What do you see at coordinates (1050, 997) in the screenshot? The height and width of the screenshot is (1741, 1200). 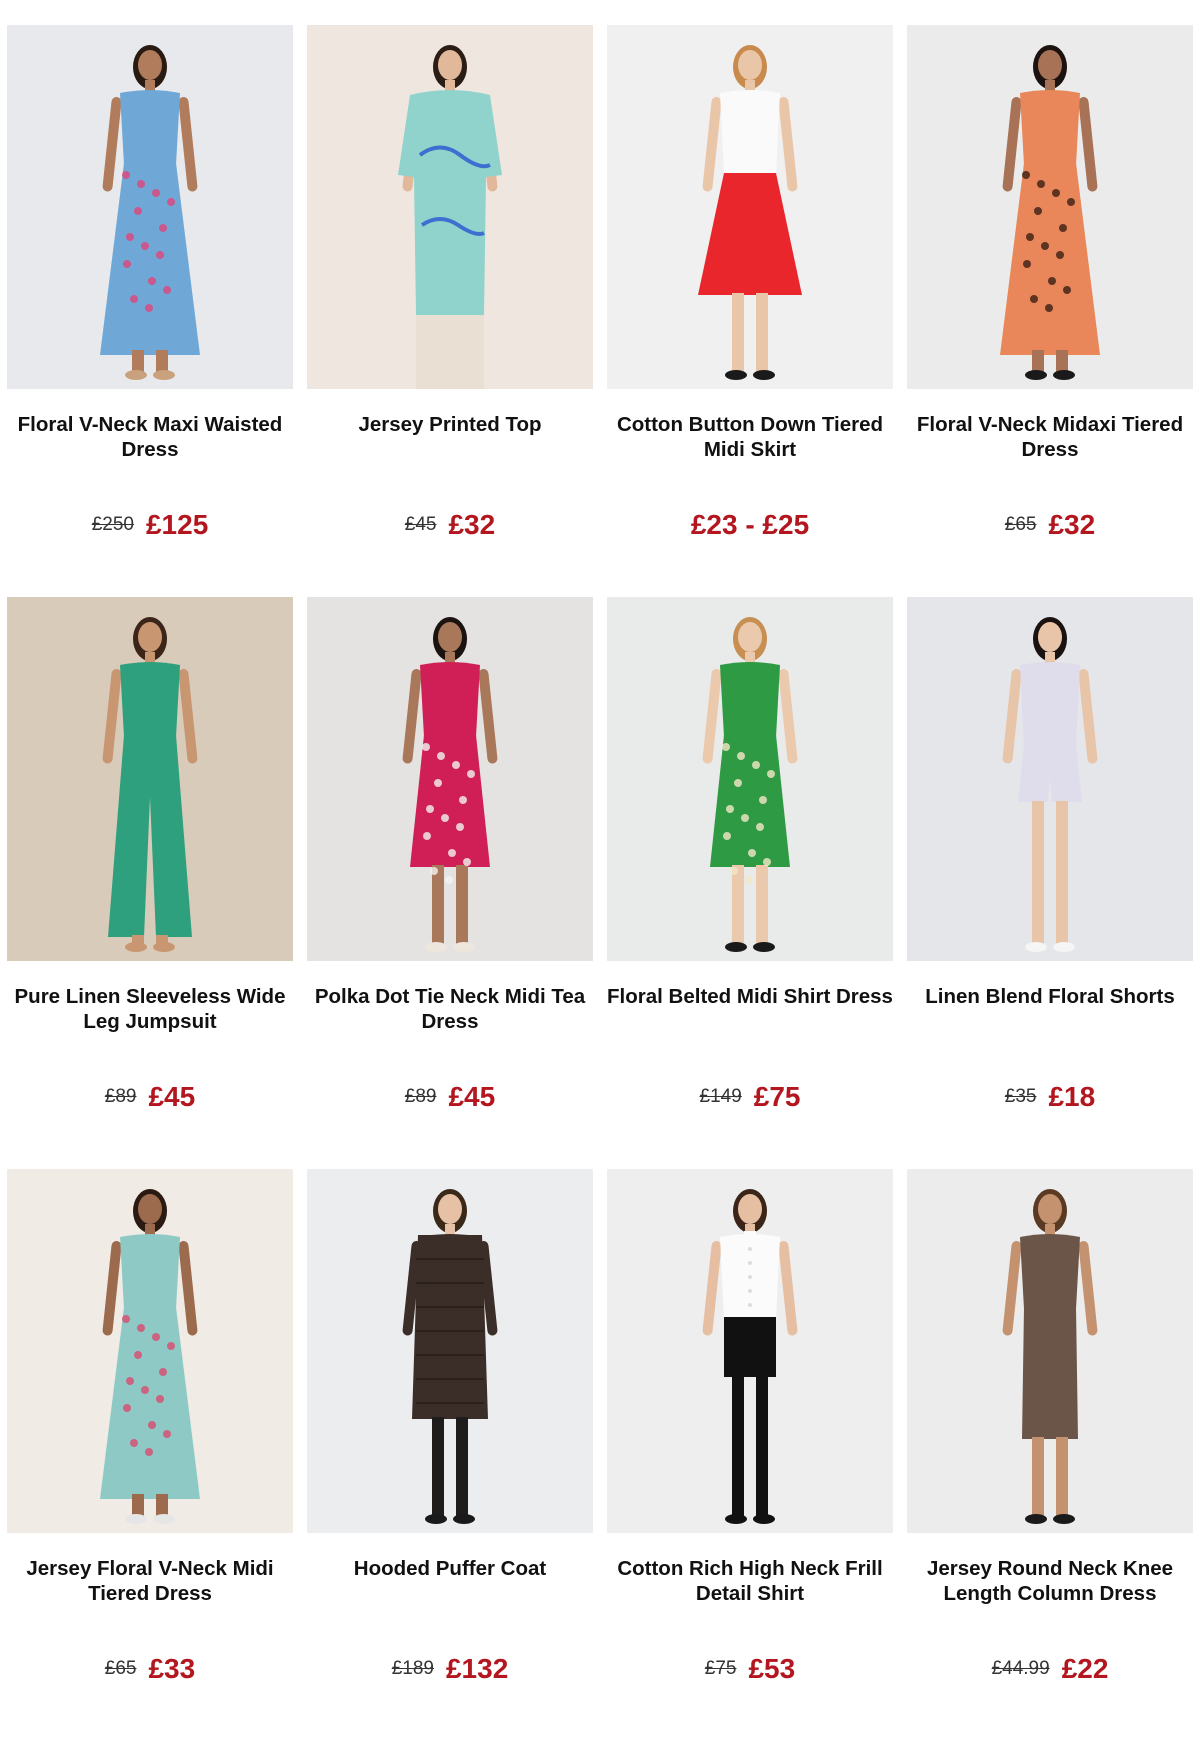 I see `product-name: Linen Blend Floral Shorts` at bounding box center [1050, 997].